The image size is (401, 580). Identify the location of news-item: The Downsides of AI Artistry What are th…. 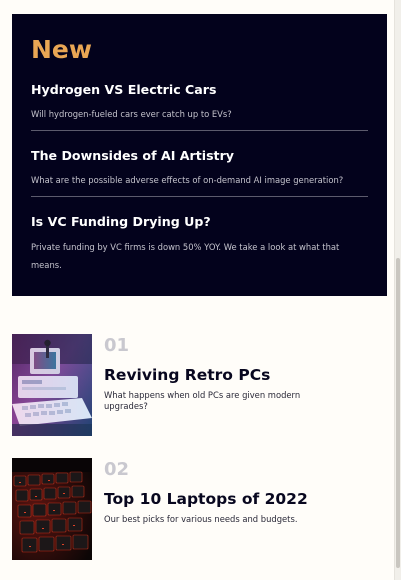
(199, 172).